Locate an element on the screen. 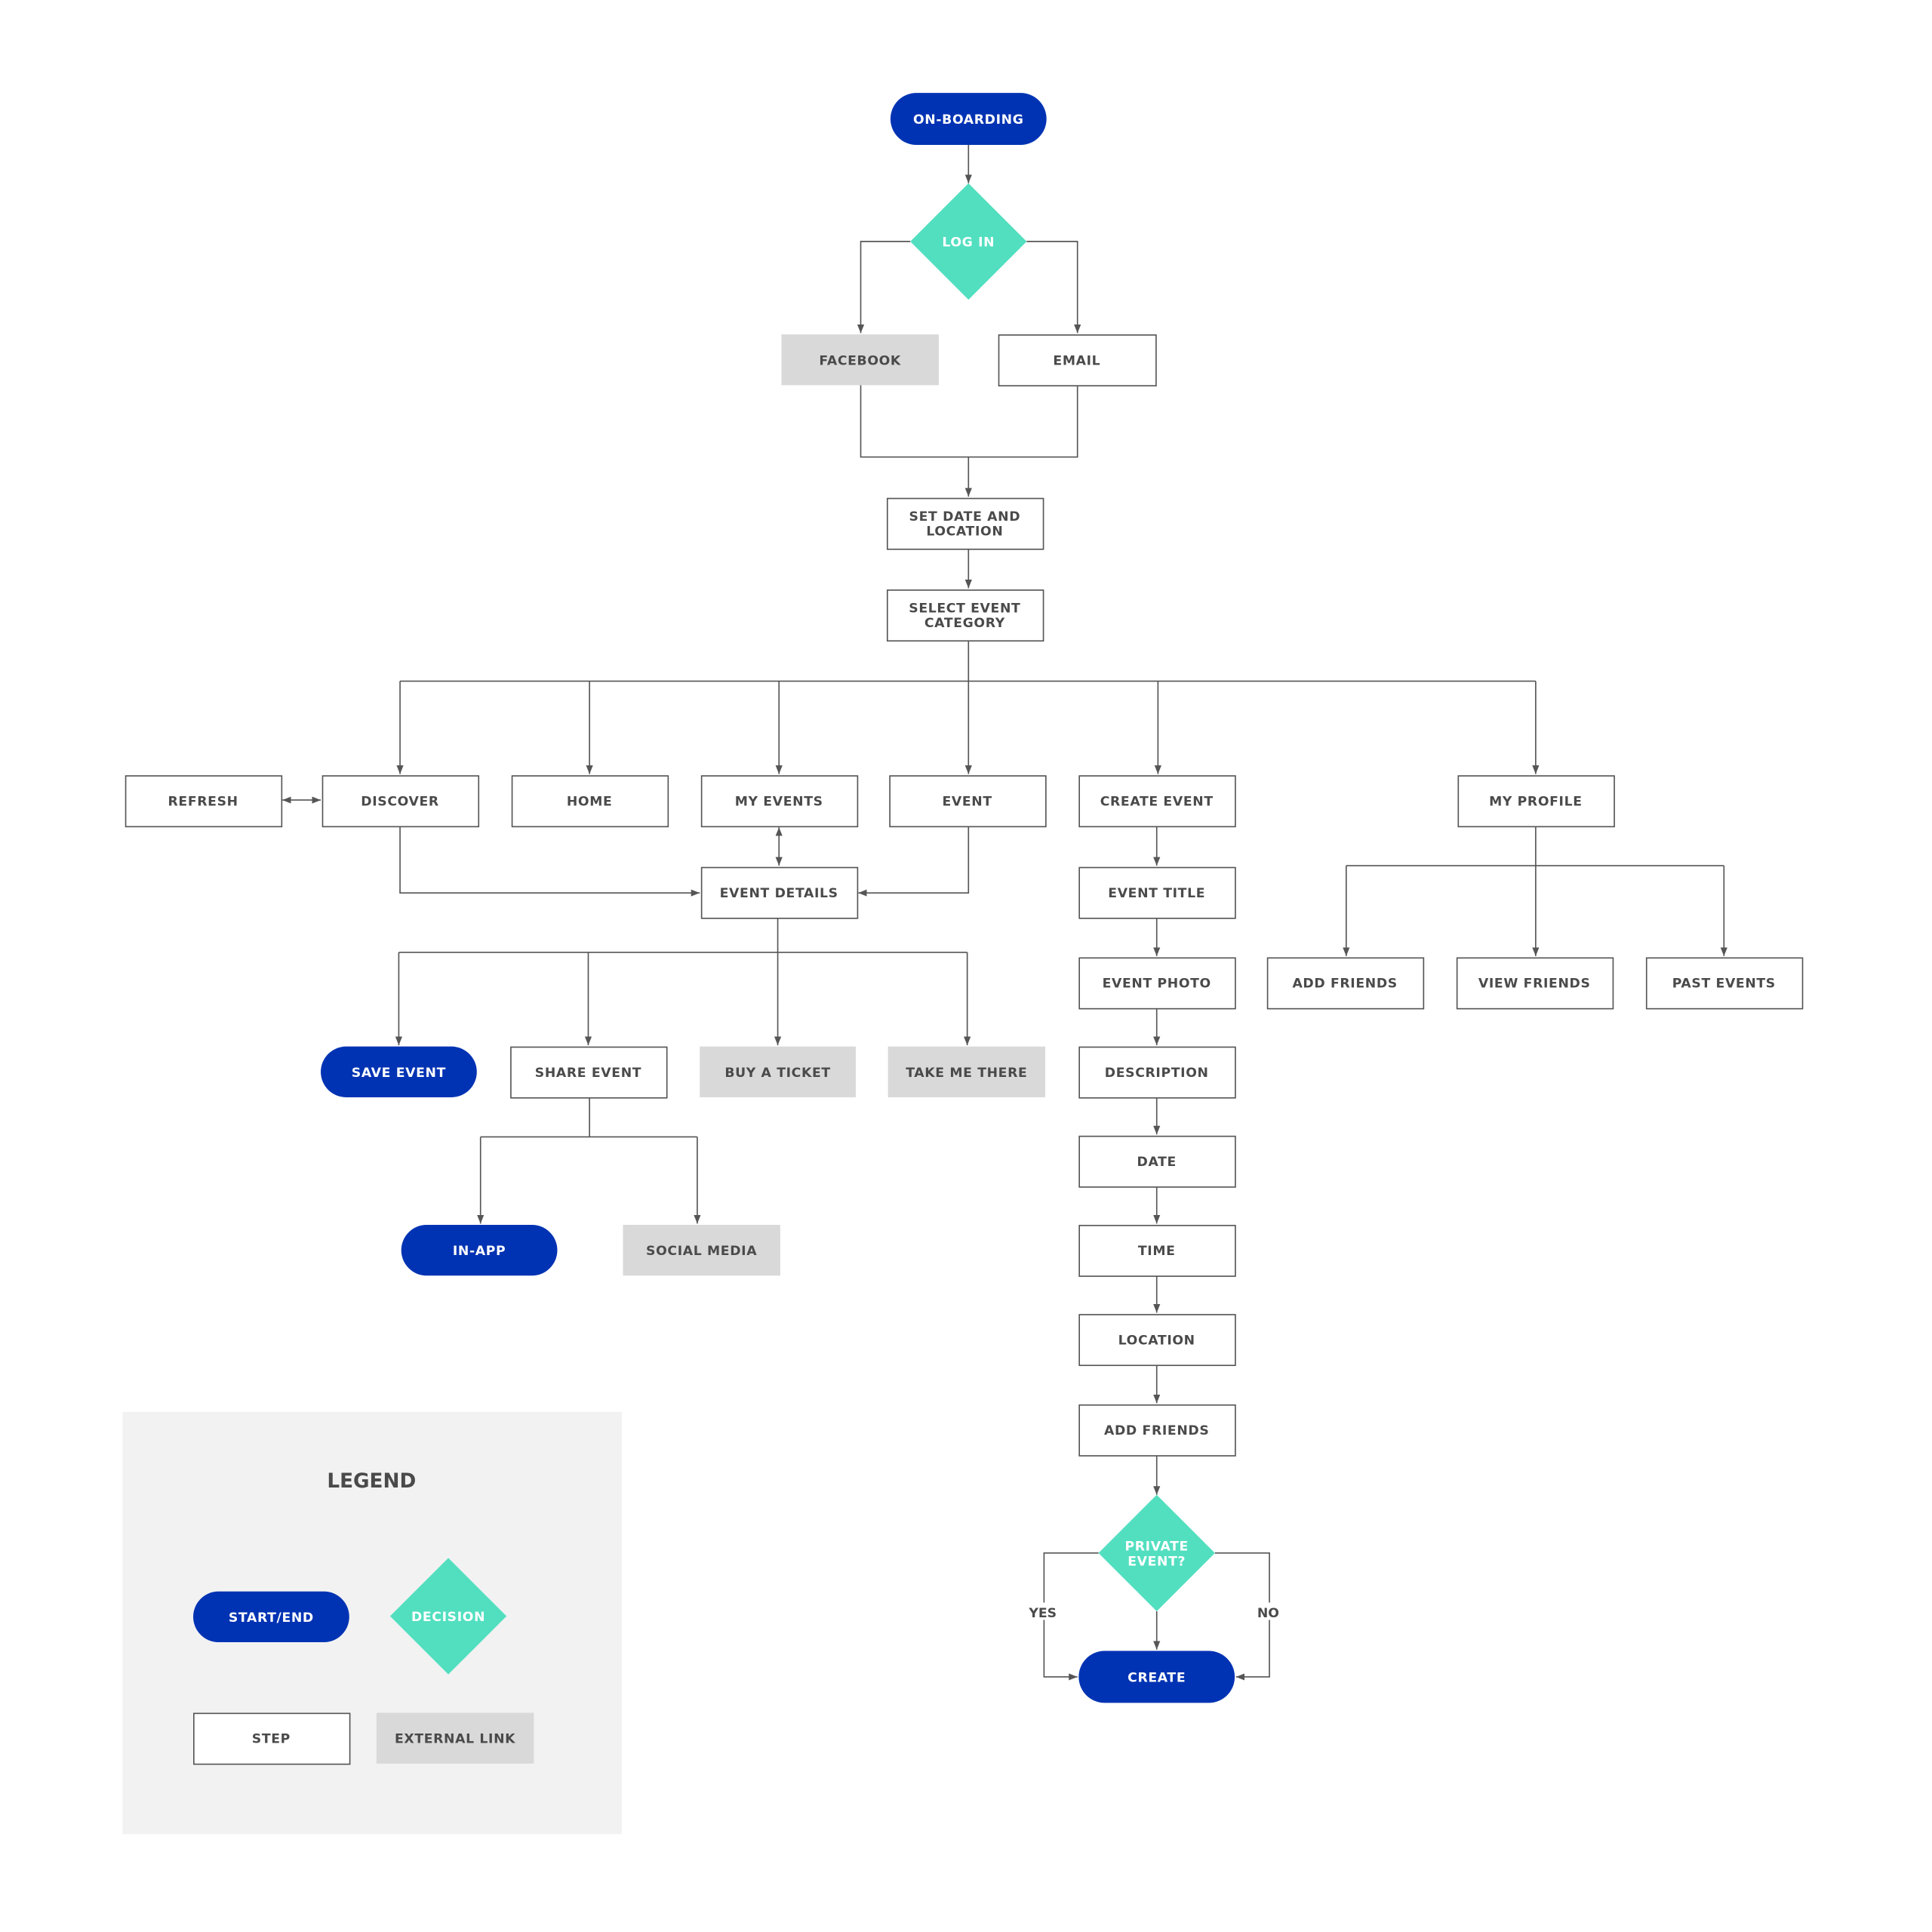  node-date: DATE is located at coordinates (1157, 1161).